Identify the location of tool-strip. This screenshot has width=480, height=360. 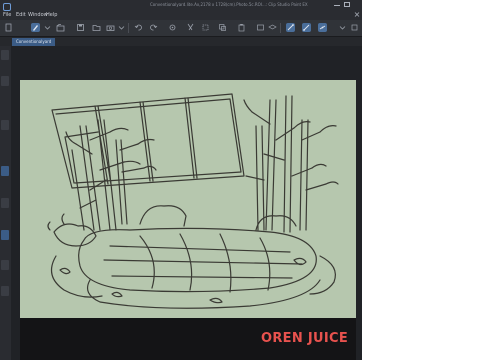
(5, 203).